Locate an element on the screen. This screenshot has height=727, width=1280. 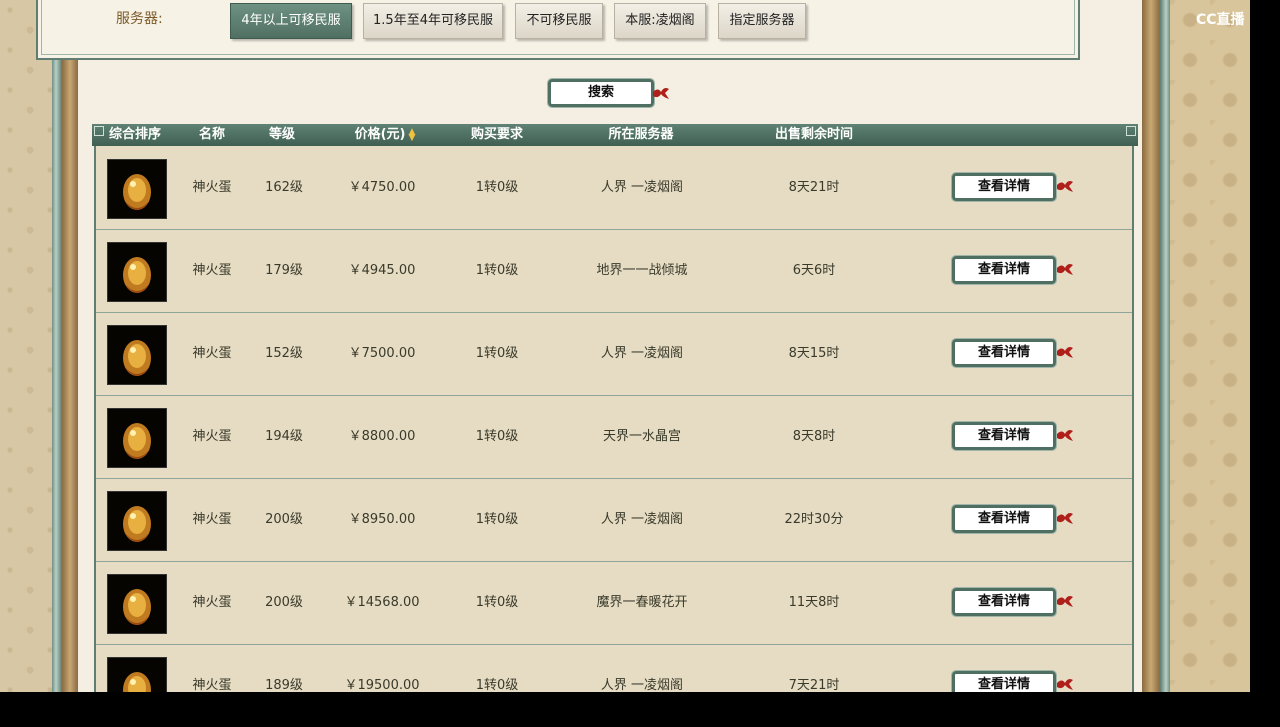
item-price: ￥7500.00 is located at coordinates (382, 353).